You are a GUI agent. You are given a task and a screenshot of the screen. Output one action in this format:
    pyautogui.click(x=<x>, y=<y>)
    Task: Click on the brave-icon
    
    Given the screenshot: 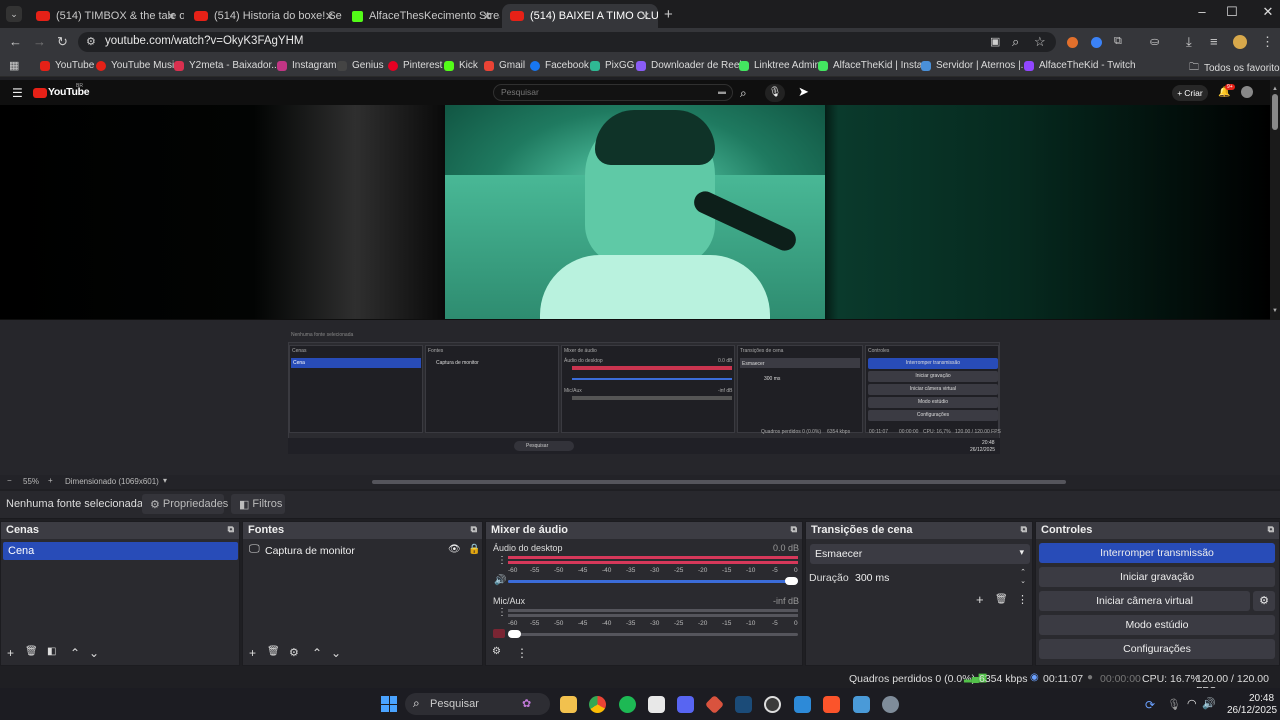 What is the action you would take?
    pyautogui.click(x=831, y=704)
    